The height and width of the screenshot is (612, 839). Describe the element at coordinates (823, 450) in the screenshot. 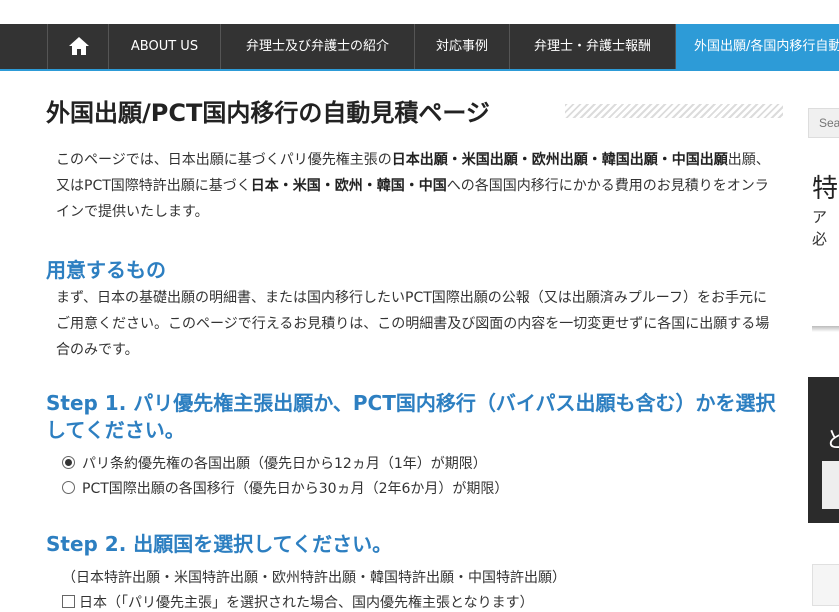

I see `dark-widget: ど` at that location.